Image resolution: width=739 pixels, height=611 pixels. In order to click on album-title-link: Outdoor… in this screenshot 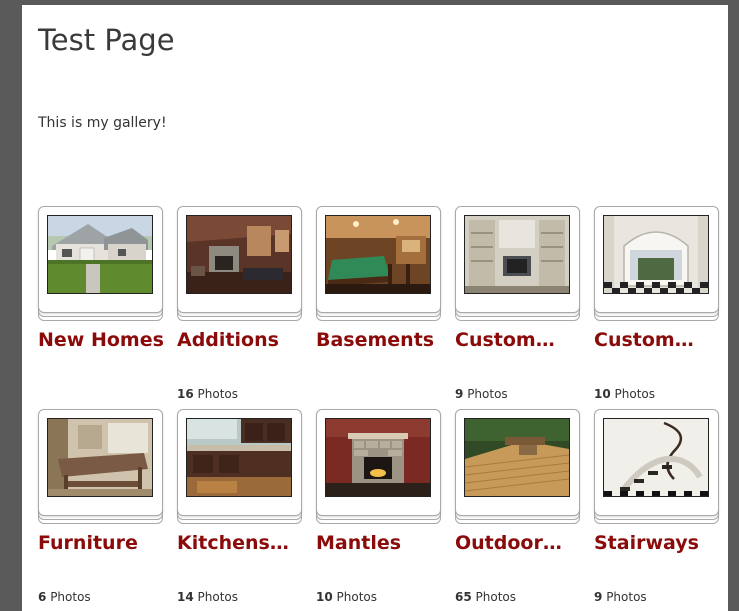, I will do `click(523, 543)`.